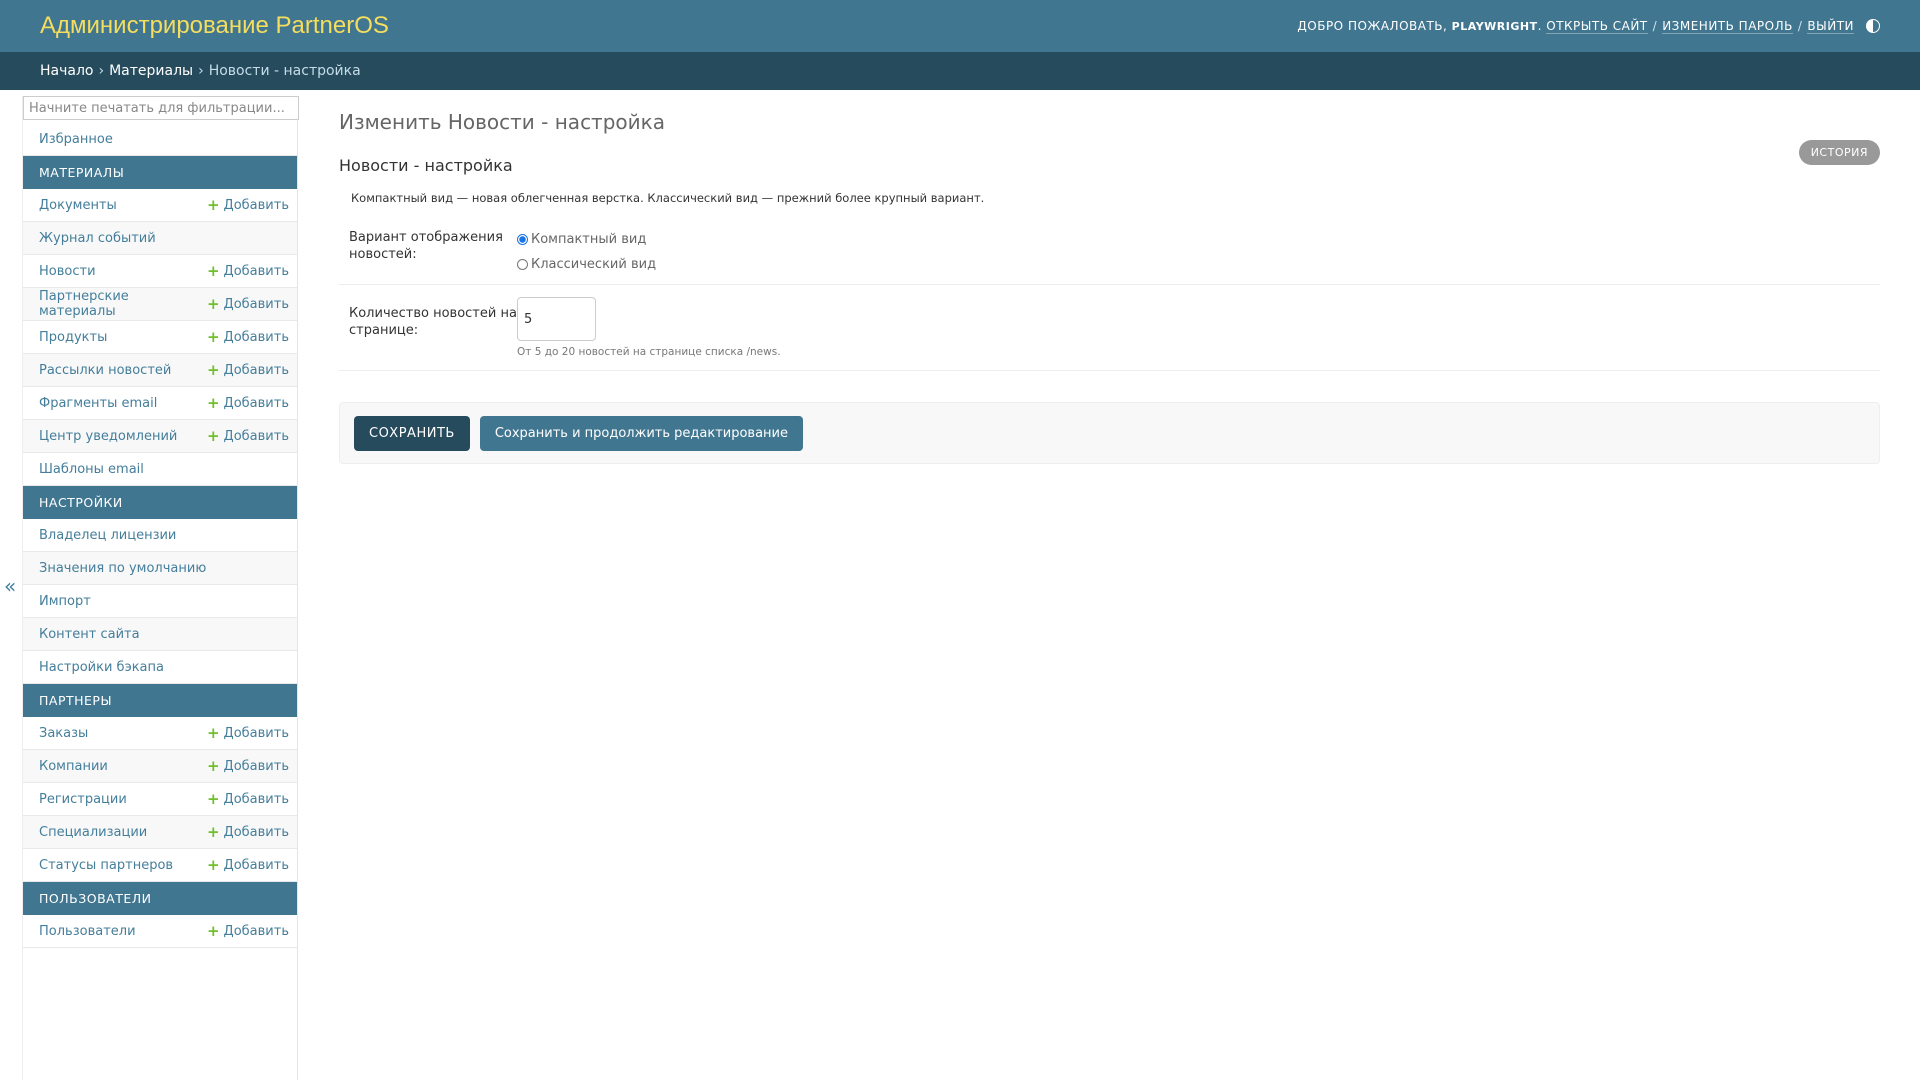 This screenshot has height=1080, width=1920. I want to click on sidebar-item: Специализации + Добавить, so click(160, 832).